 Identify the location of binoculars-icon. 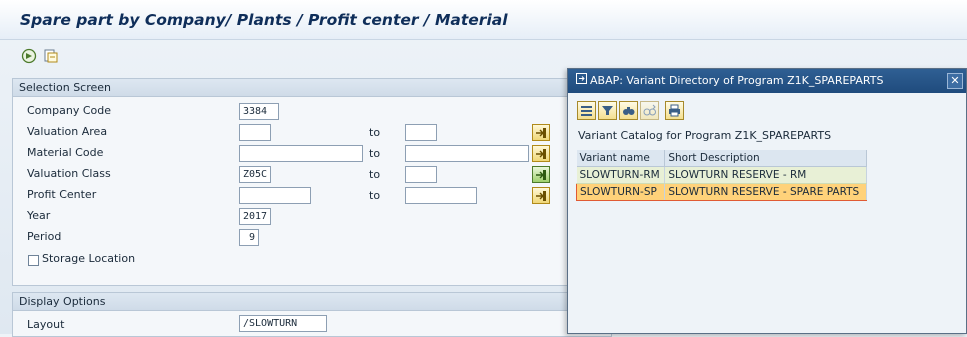
(629, 111).